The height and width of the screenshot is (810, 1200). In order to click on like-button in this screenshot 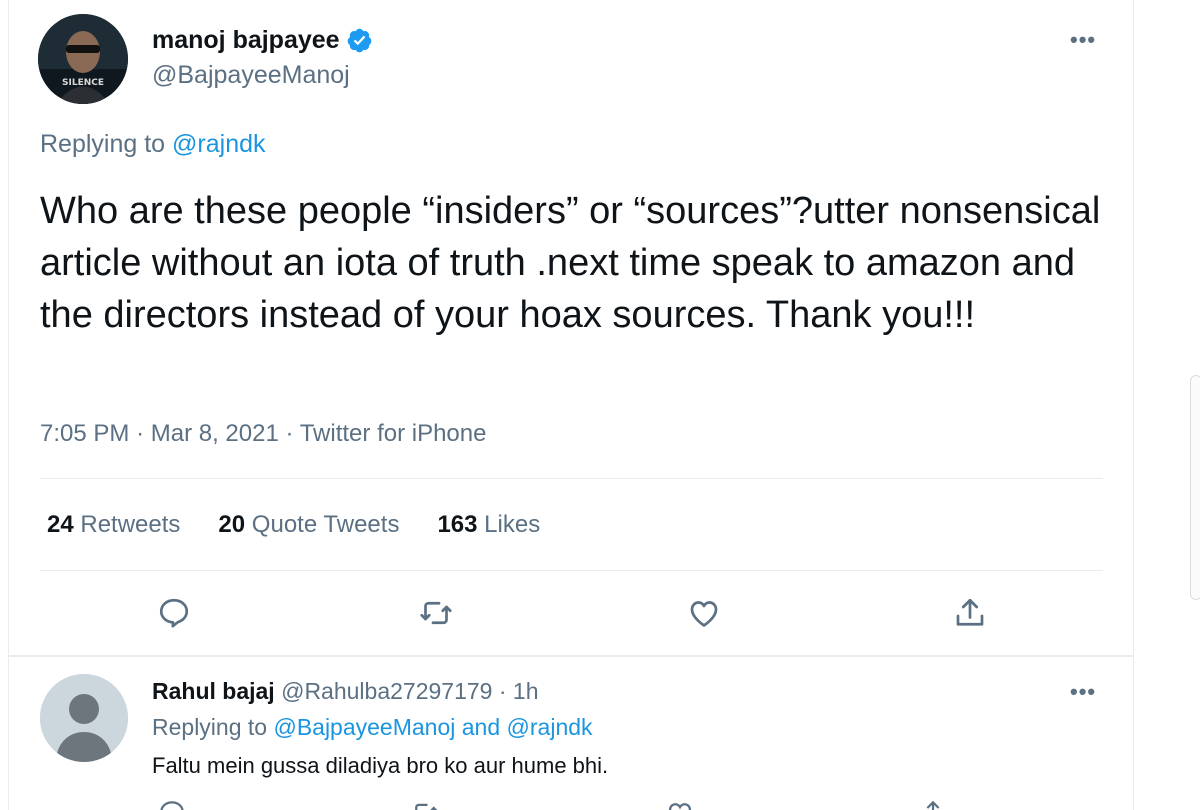, I will do `click(704, 613)`.